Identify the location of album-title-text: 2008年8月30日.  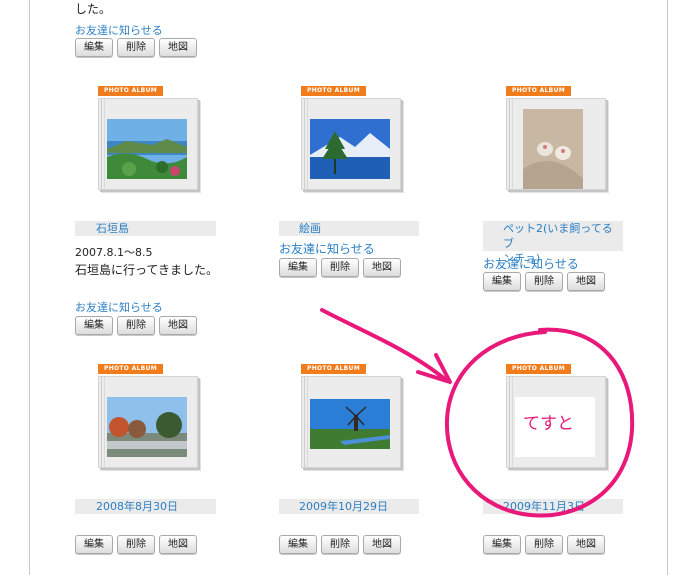
(137, 506).